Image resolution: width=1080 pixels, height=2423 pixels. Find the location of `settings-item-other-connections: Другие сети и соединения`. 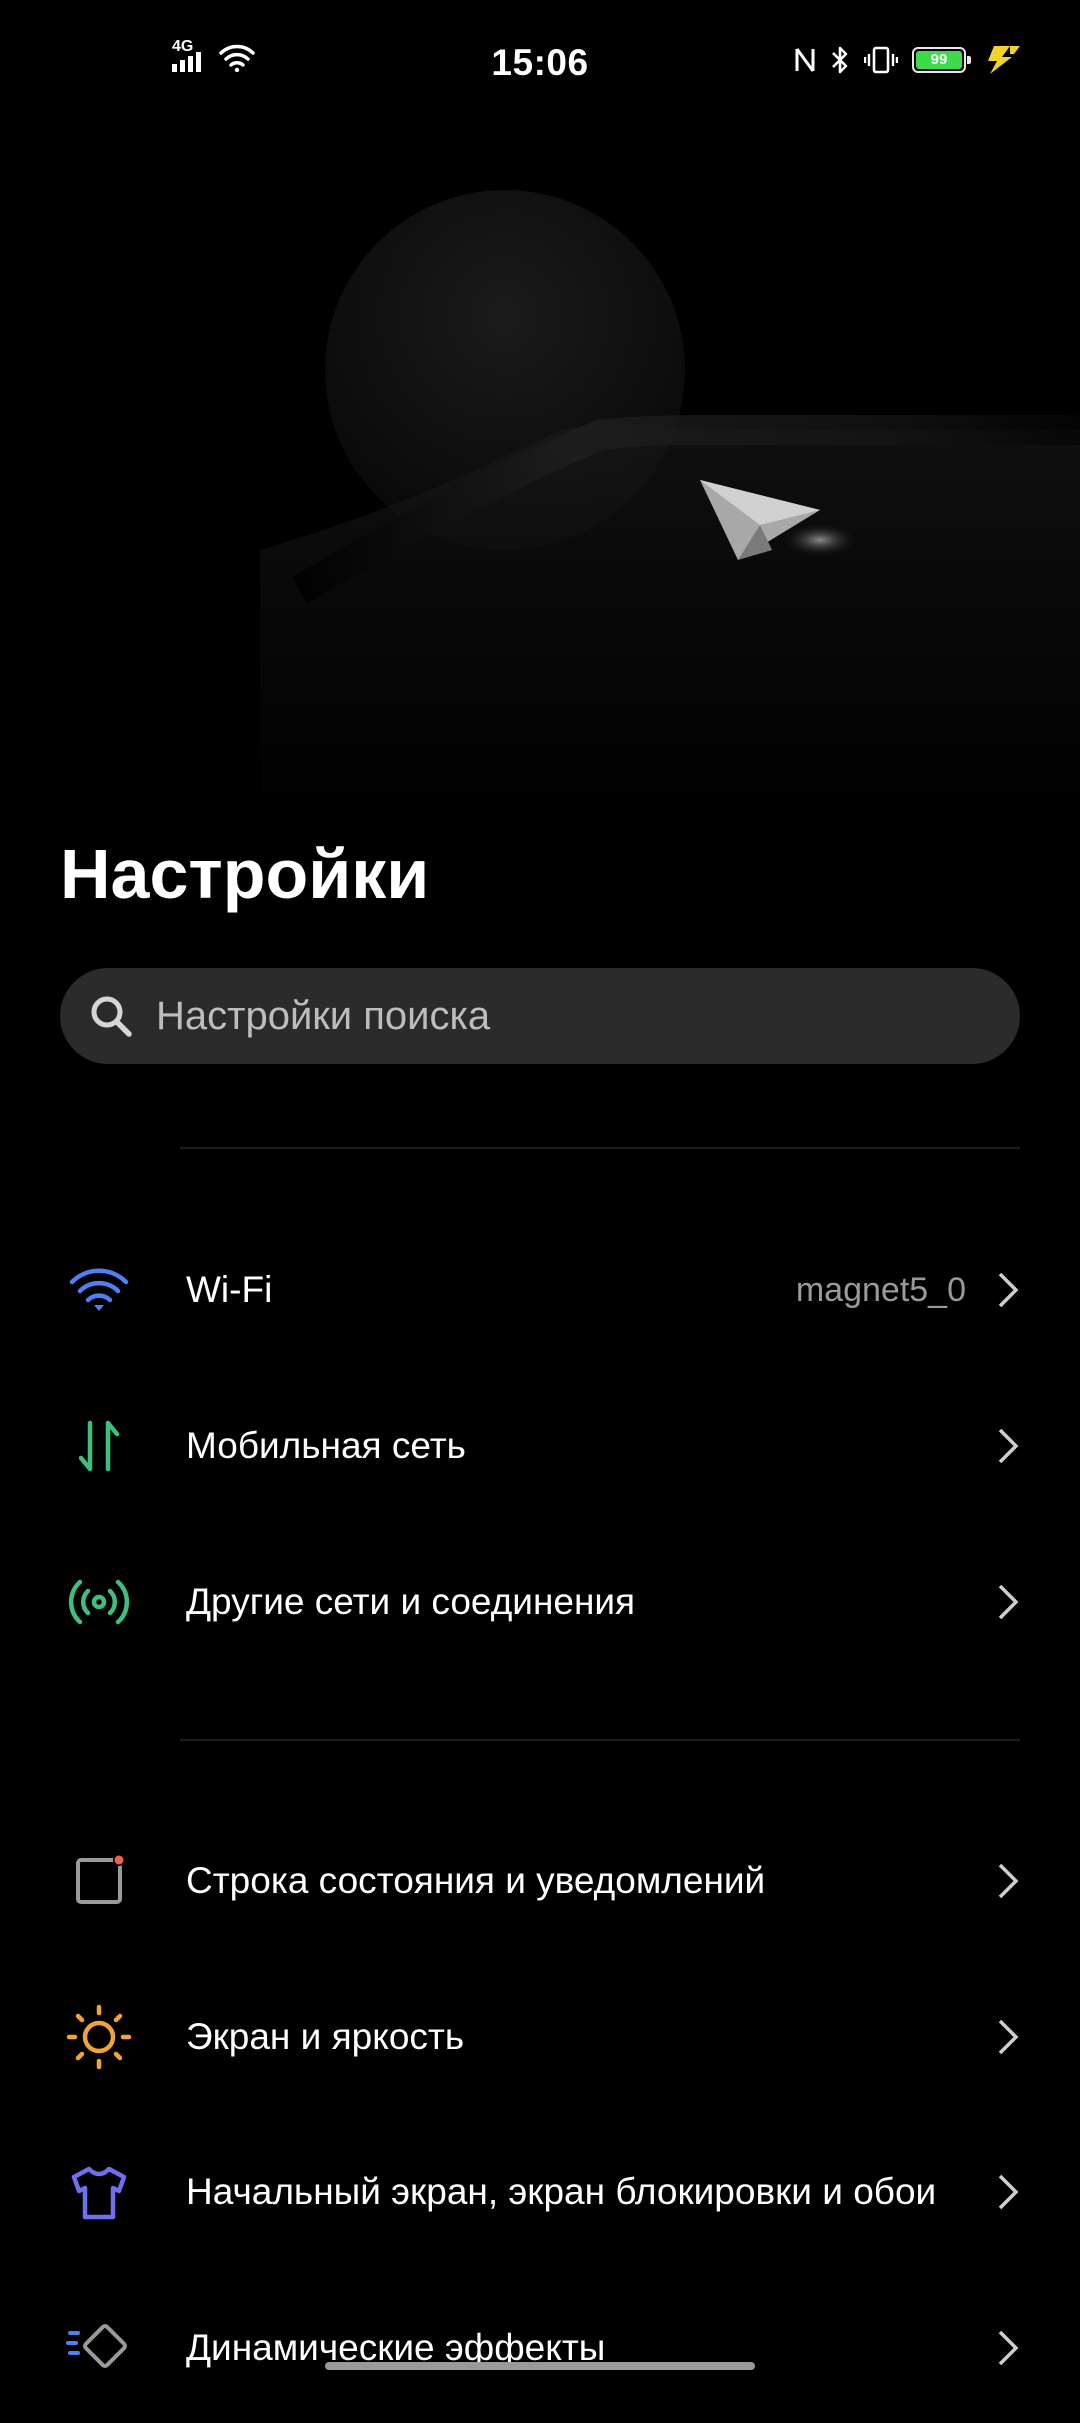

settings-item-other-connections: Другие сети и соединения is located at coordinates (540, 1602).